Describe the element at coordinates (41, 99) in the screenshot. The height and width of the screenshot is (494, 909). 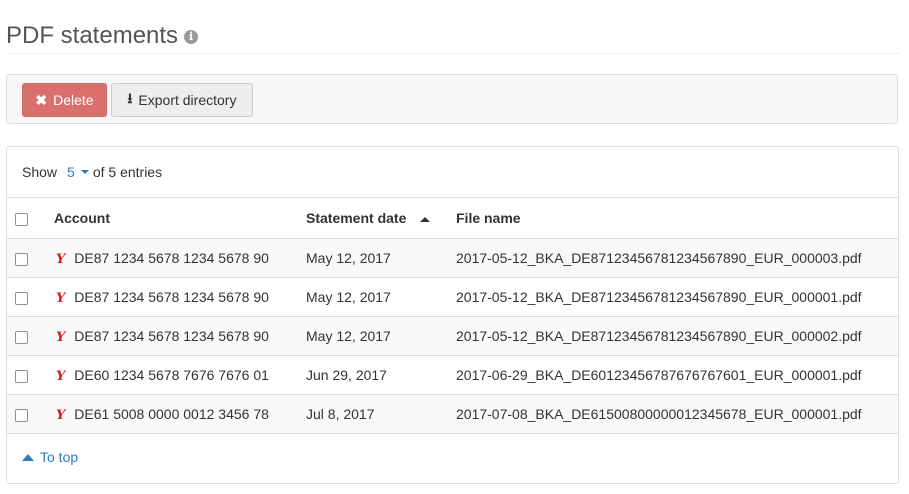
I see `x-icon: ✖` at that location.